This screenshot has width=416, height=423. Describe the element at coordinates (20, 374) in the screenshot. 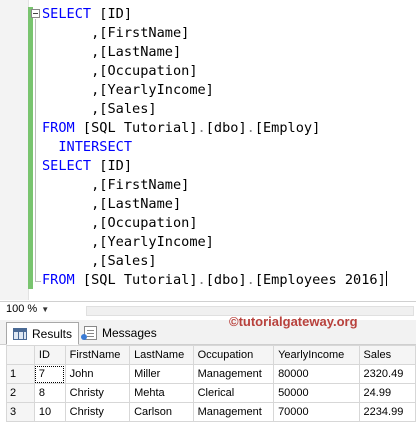

I see `row-number: 1` at that location.